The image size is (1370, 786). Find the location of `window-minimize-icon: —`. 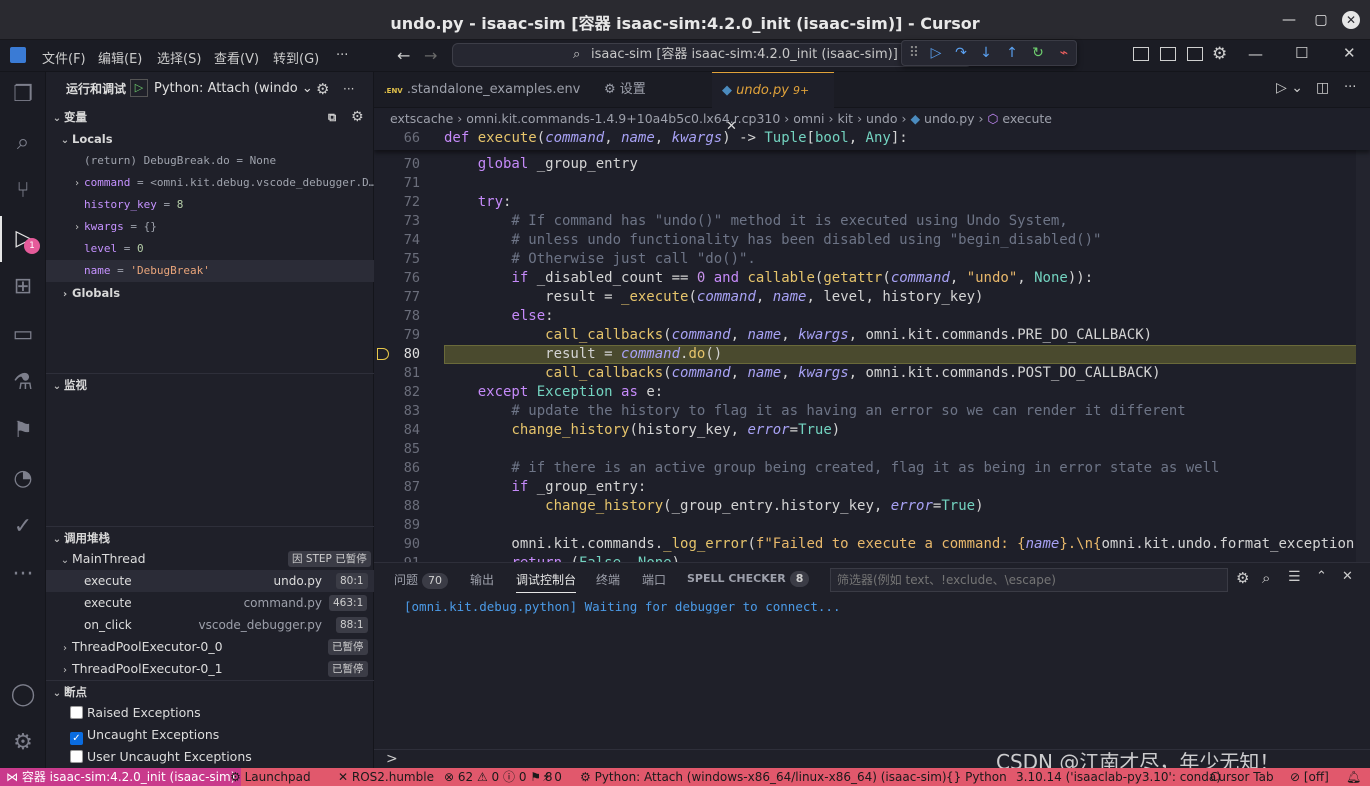

window-minimize-icon: — is located at coordinates (1255, 54).